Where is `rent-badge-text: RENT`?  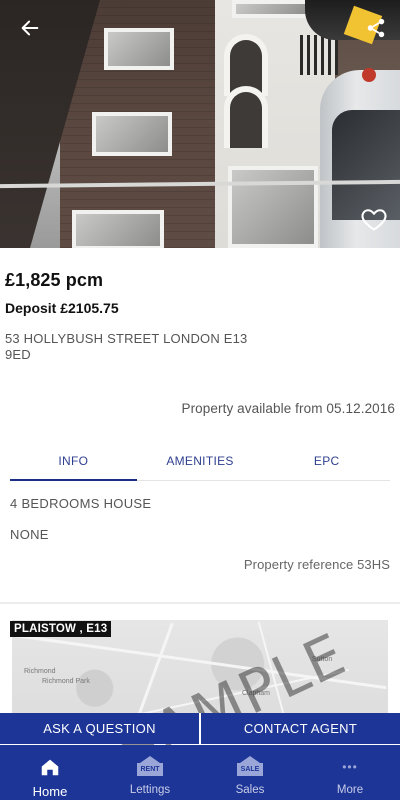 rent-badge-text: RENT is located at coordinates (150, 769).